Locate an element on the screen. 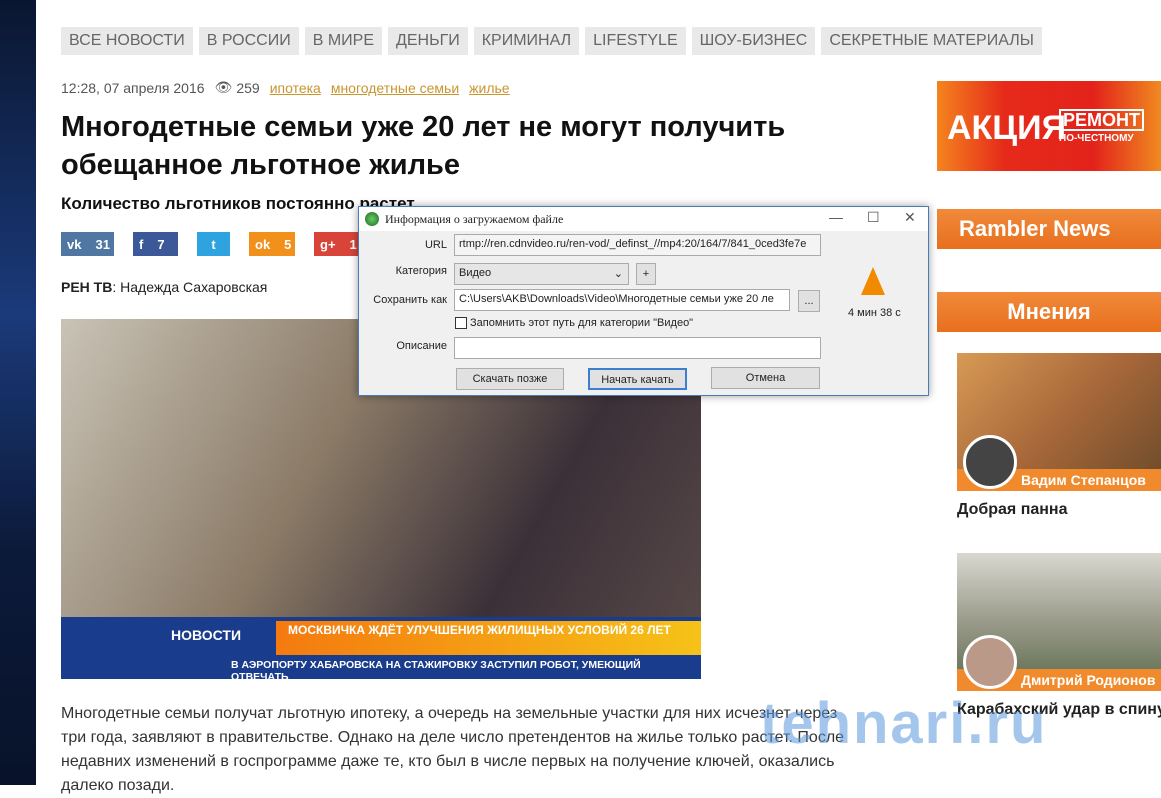 The width and height of the screenshot is (1161, 798). vk-icon: vk is located at coordinates (74, 244).